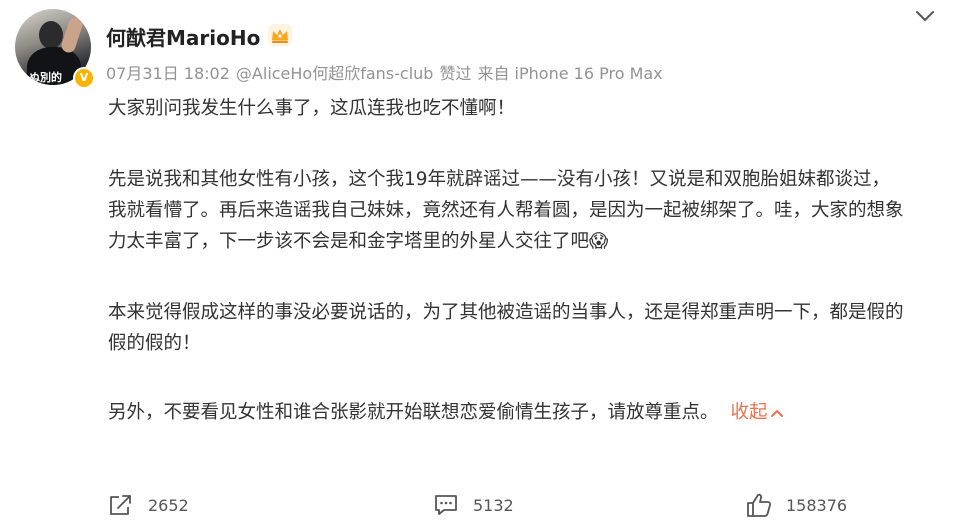  Describe the element at coordinates (776, 413) in the screenshot. I see `chevron-up-icon` at that location.